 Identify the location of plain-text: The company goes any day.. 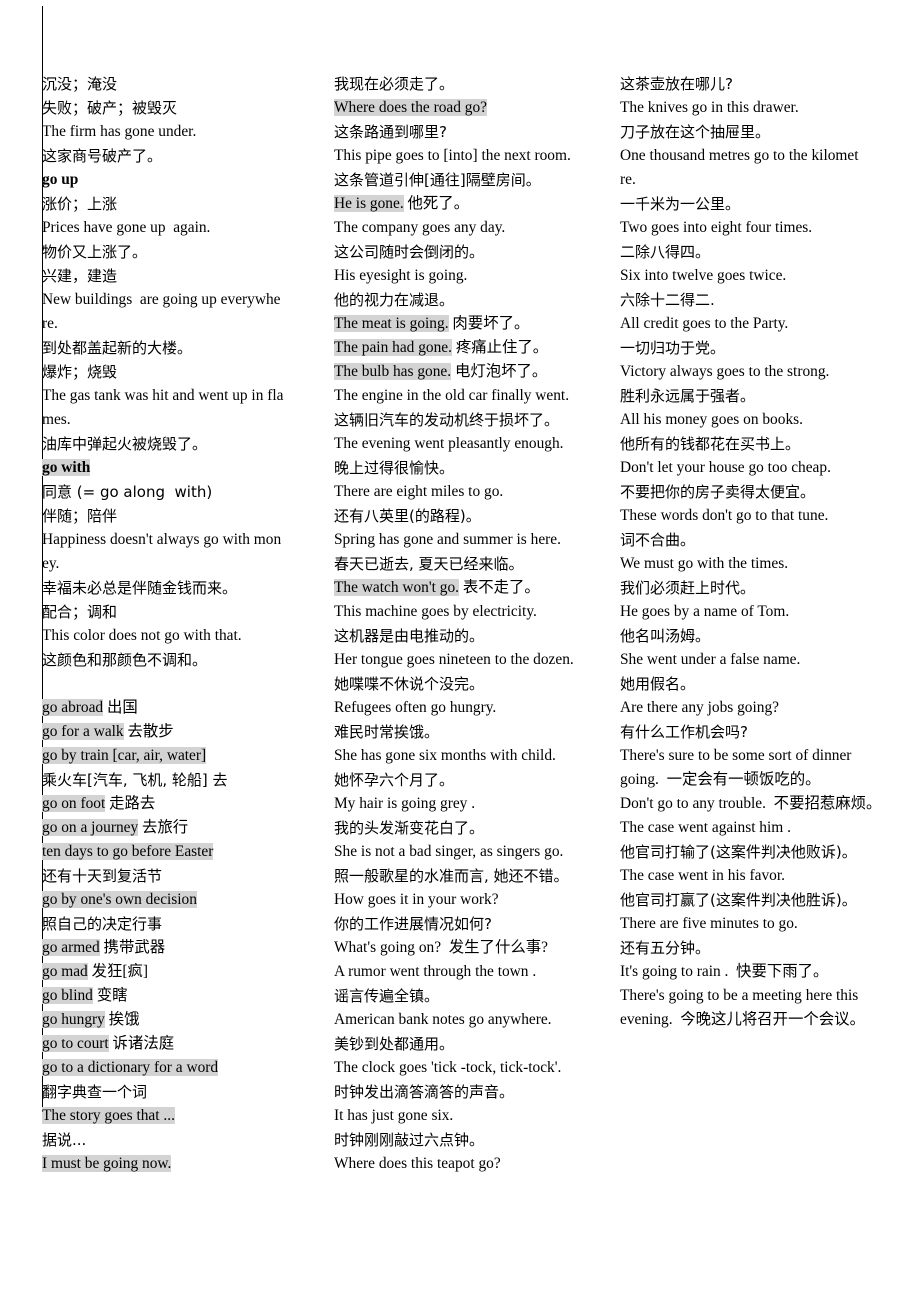
(420, 227).